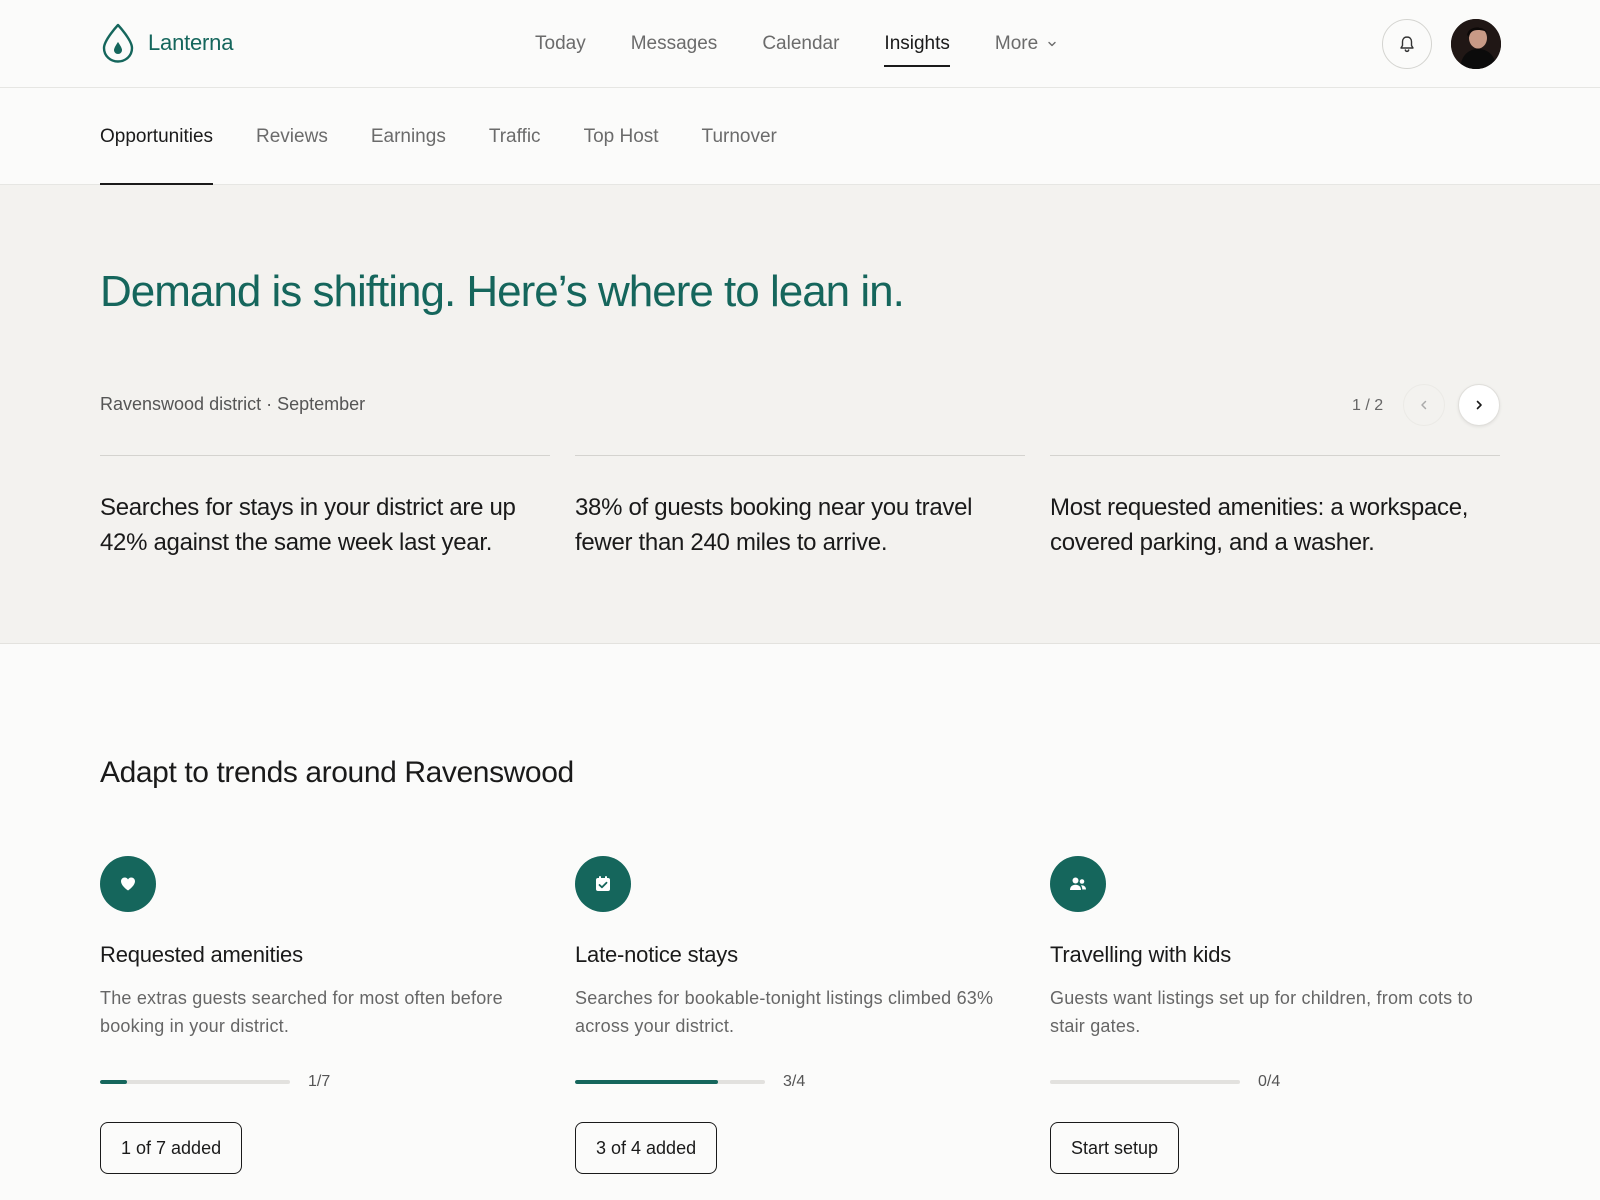 Image resolution: width=1600 pixels, height=1200 pixels. I want to click on tab-label: Earnings, so click(408, 136).